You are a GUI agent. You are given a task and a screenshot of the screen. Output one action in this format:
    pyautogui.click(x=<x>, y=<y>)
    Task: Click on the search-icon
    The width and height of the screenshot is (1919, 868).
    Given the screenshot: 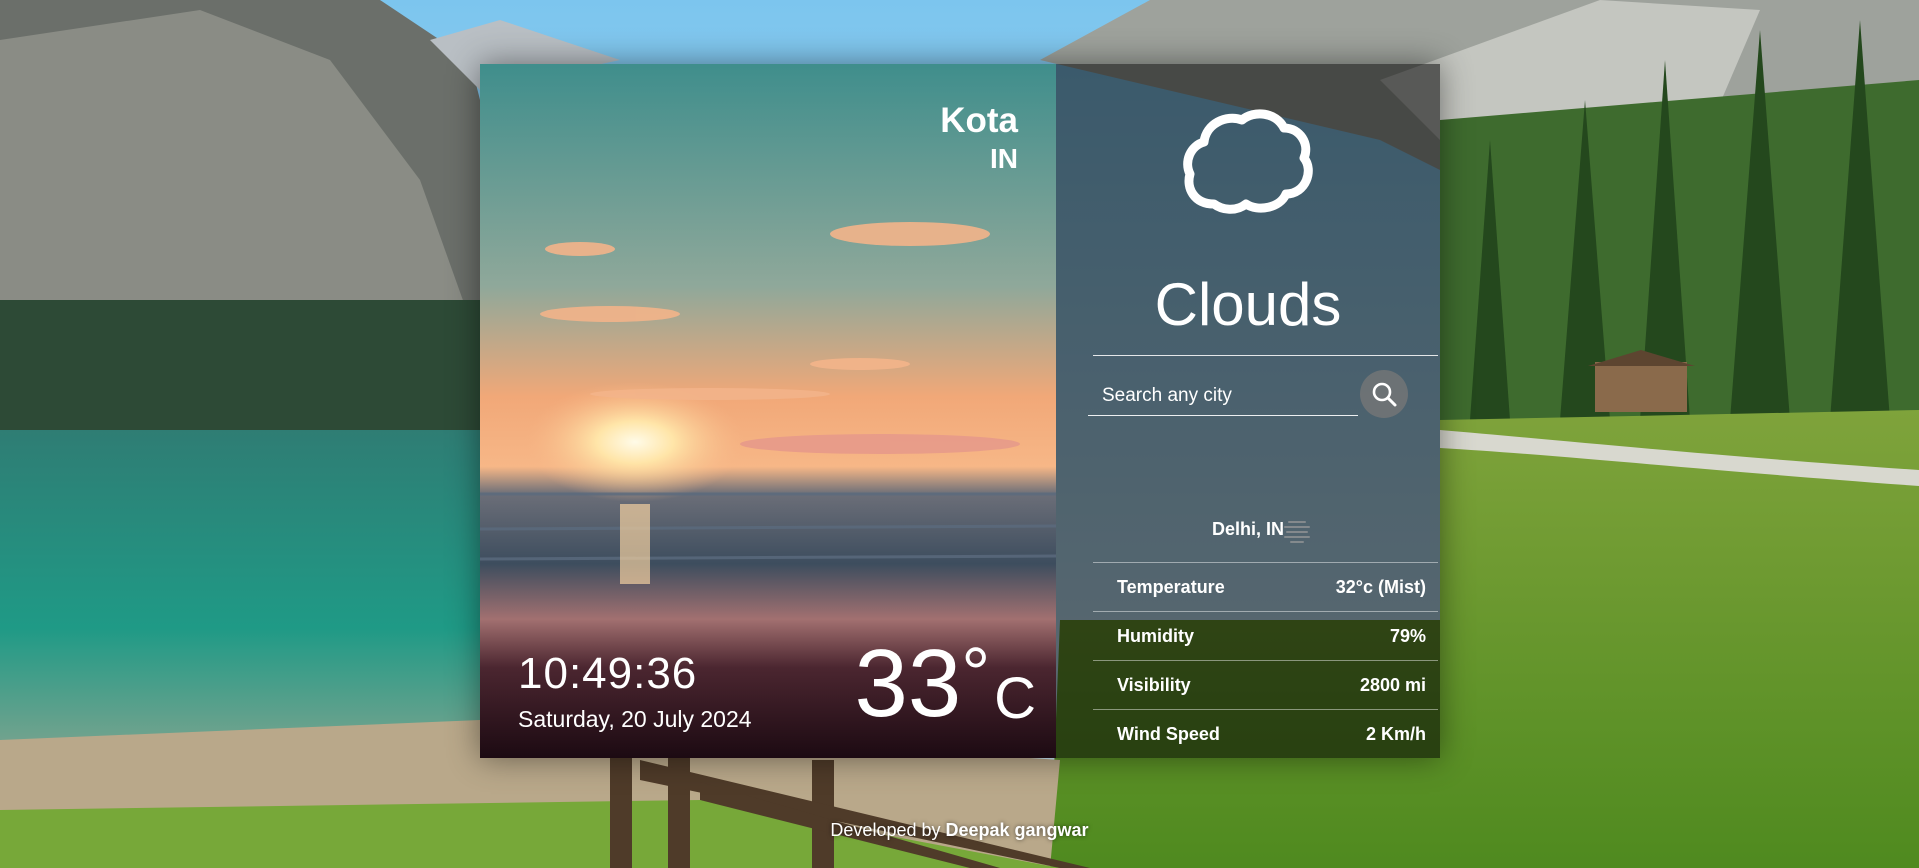 What is the action you would take?
    pyautogui.click(x=1384, y=394)
    